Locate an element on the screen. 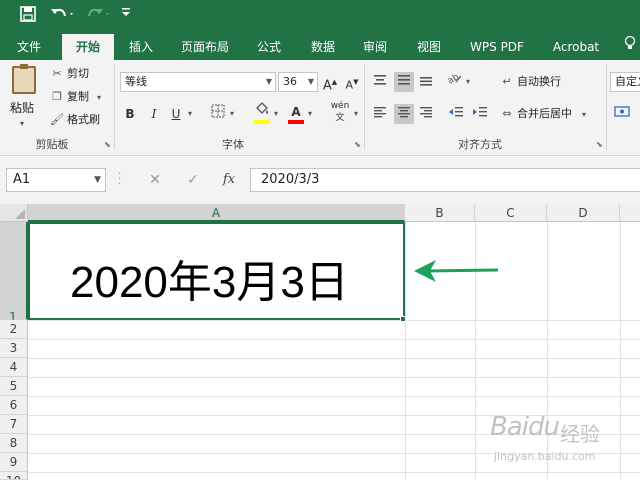 The image size is (640, 480). formula-bar: A1 ▼ · · · ✕ ✓ fx 2020/3/3 is located at coordinates (320, 180).